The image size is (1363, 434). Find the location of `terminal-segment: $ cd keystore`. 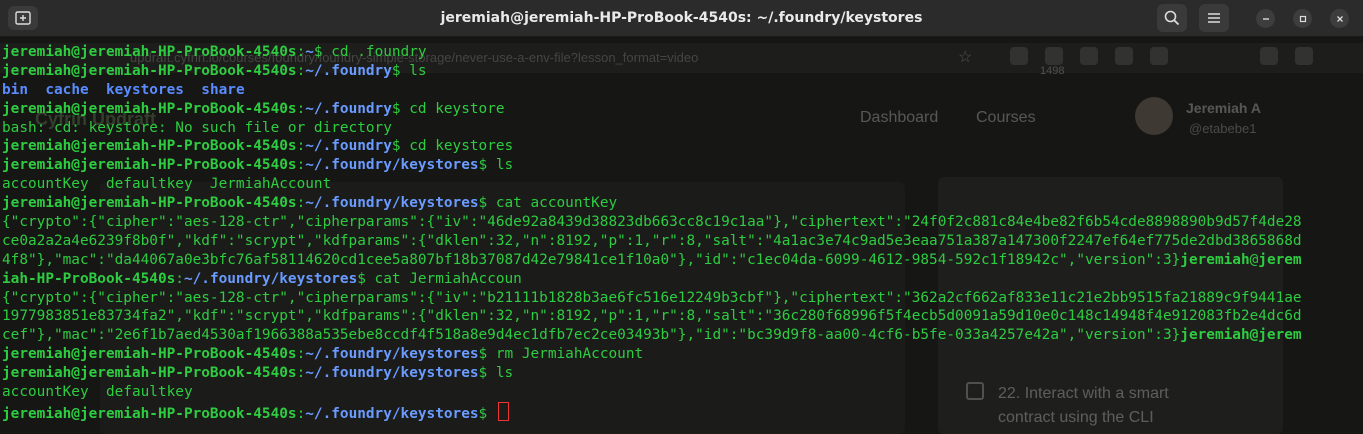

terminal-segment: $ cd keystore is located at coordinates (448, 108).